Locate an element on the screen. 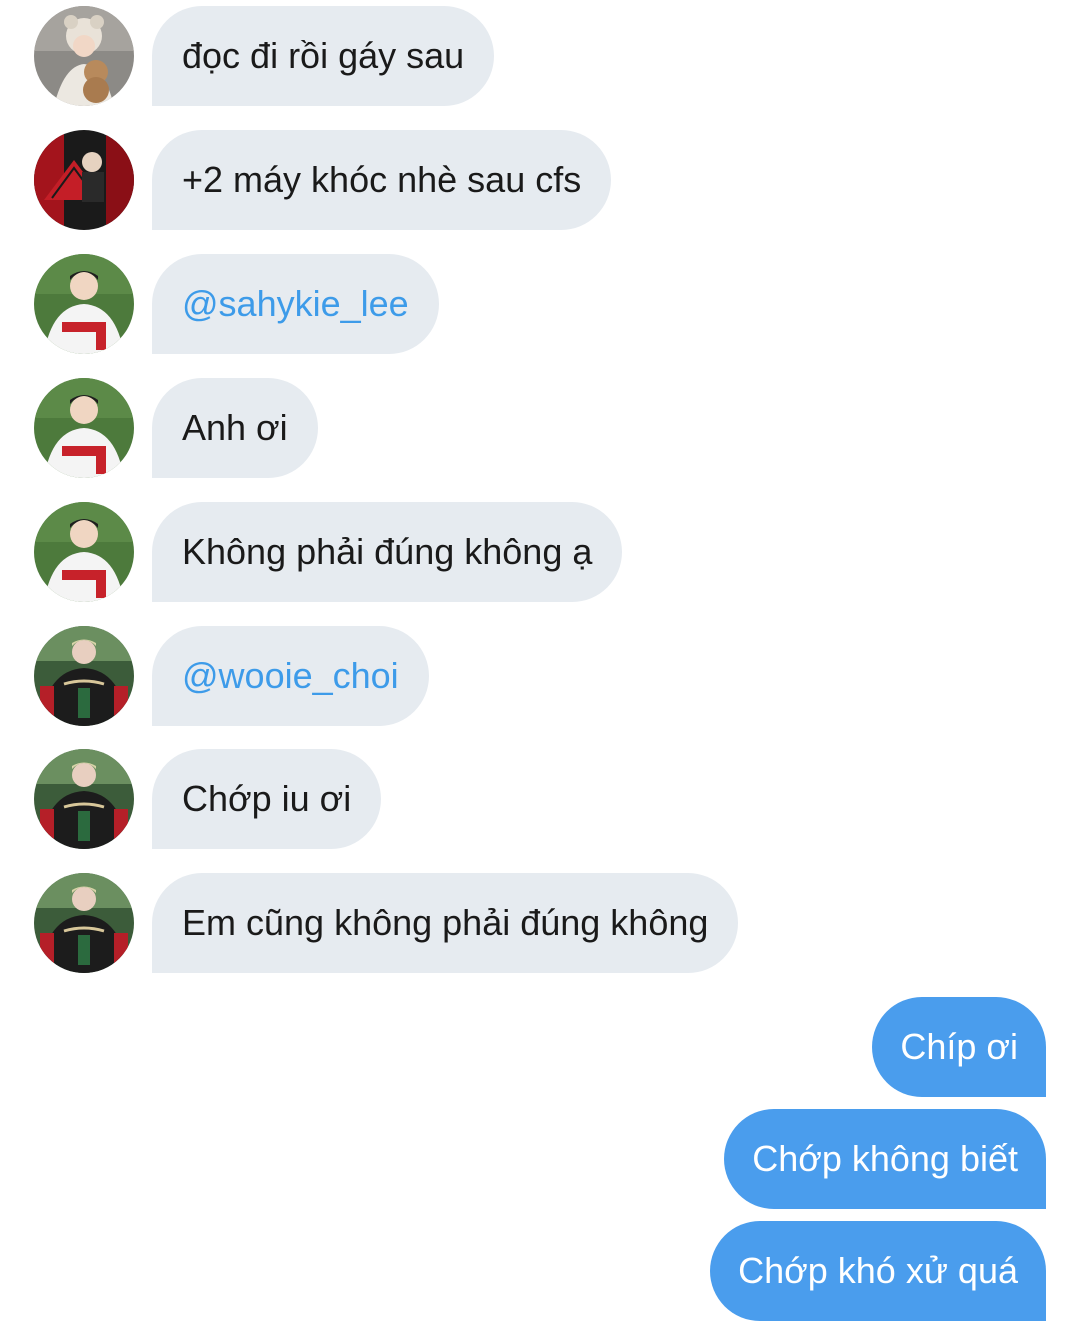  message-bubble: Anh ơi is located at coordinates (235, 428).